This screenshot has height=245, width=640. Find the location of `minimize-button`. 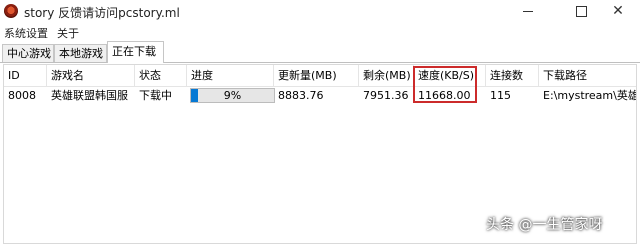

minimize-button is located at coordinates (528, 12).